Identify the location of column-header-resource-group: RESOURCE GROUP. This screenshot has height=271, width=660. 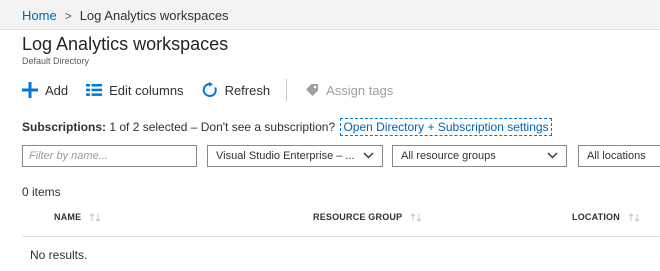
(367, 217).